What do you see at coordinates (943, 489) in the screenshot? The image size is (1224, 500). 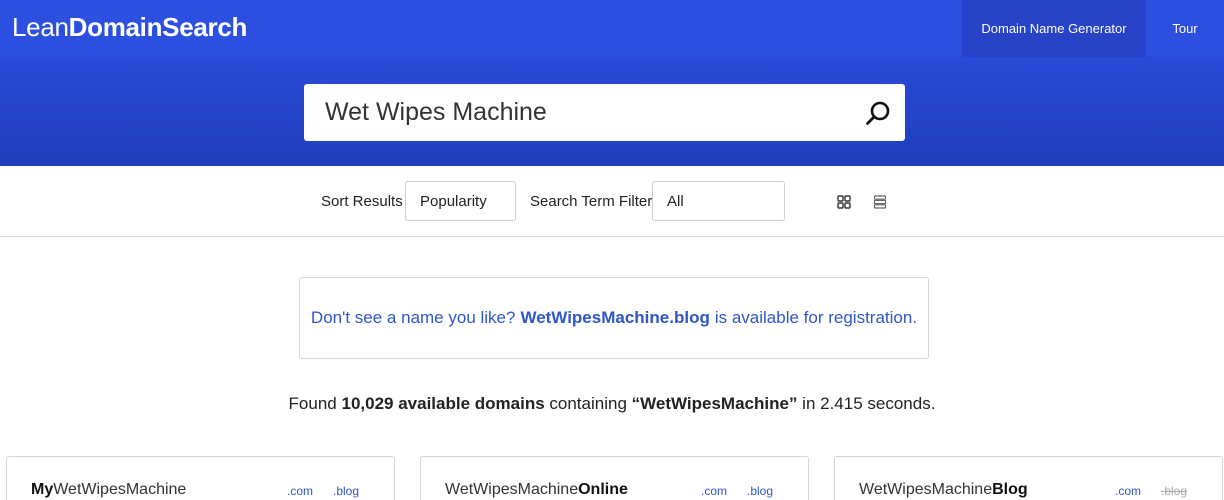 I see `domain-name: WetWipesMachineBlog` at bounding box center [943, 489].